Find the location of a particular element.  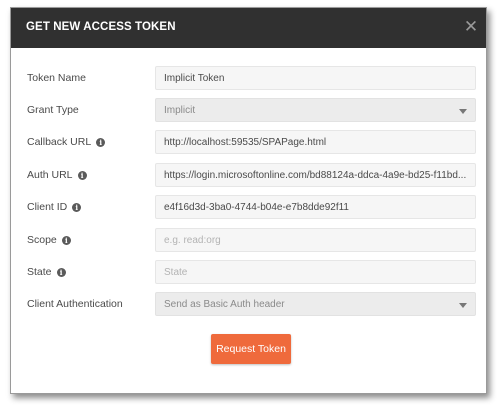

token-name-row: Token Name Implicit Token is located at coordinates (248, 79).